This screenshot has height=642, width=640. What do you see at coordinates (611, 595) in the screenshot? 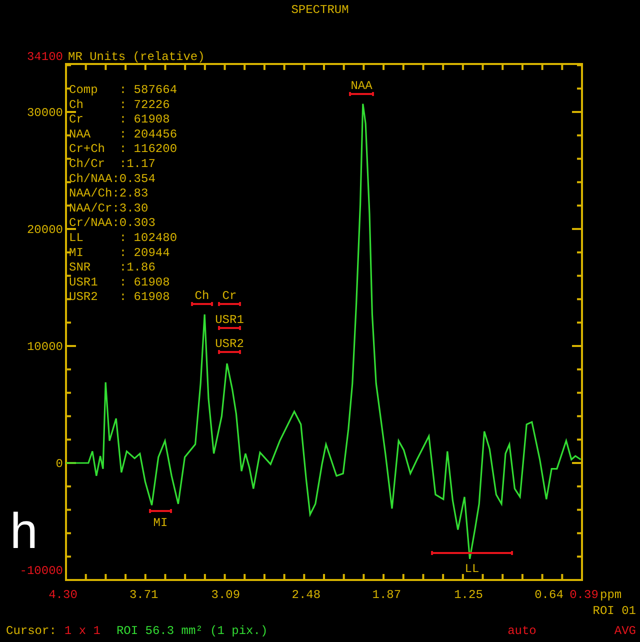
I see `x-axis-unit: ppm` at bounding box center [611, 595].